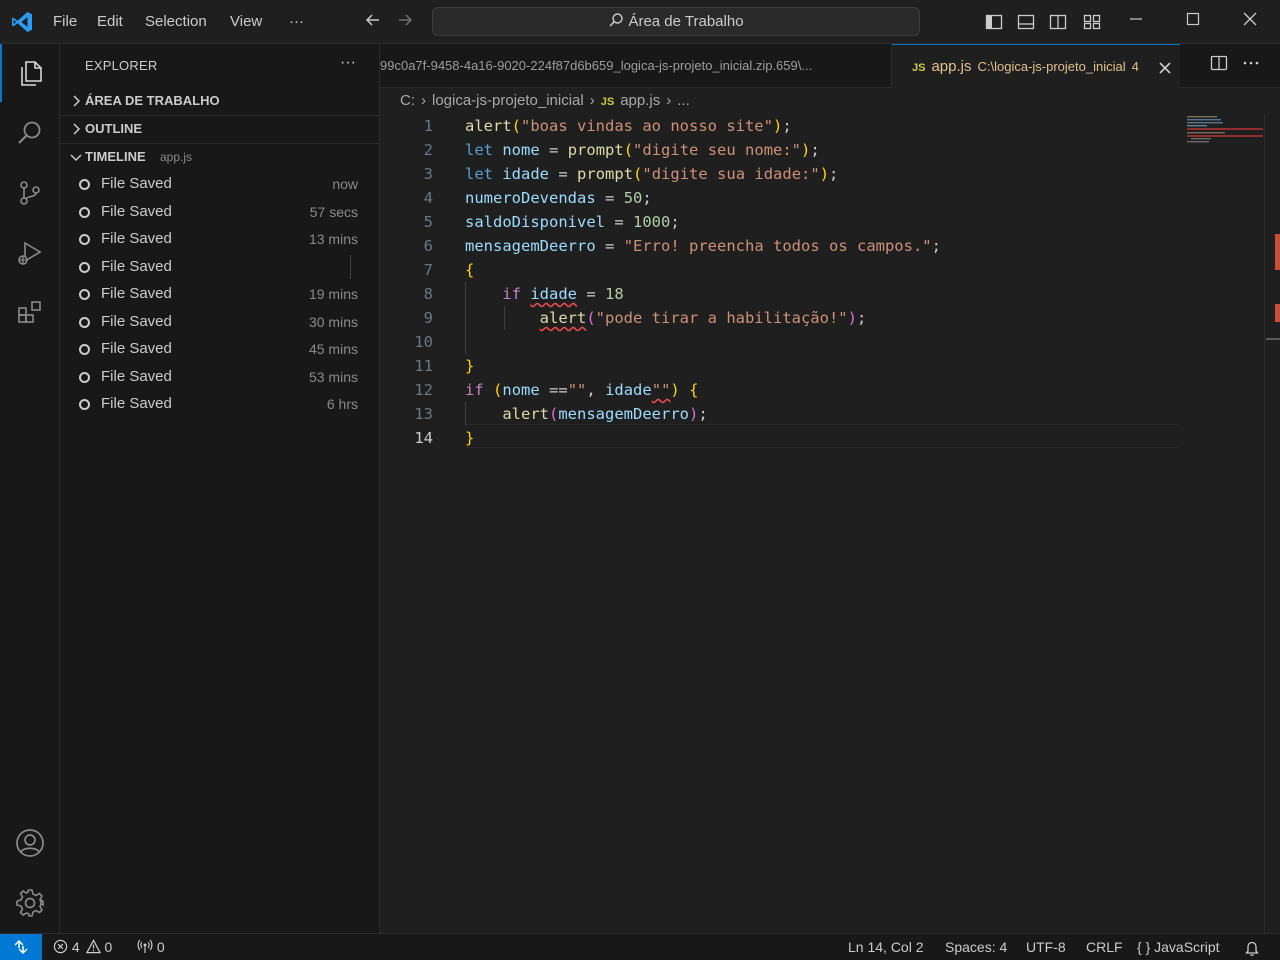 The width and height of the screenshot is (1280, 960). I want to click on menu-more: ···, so click(296, 22).